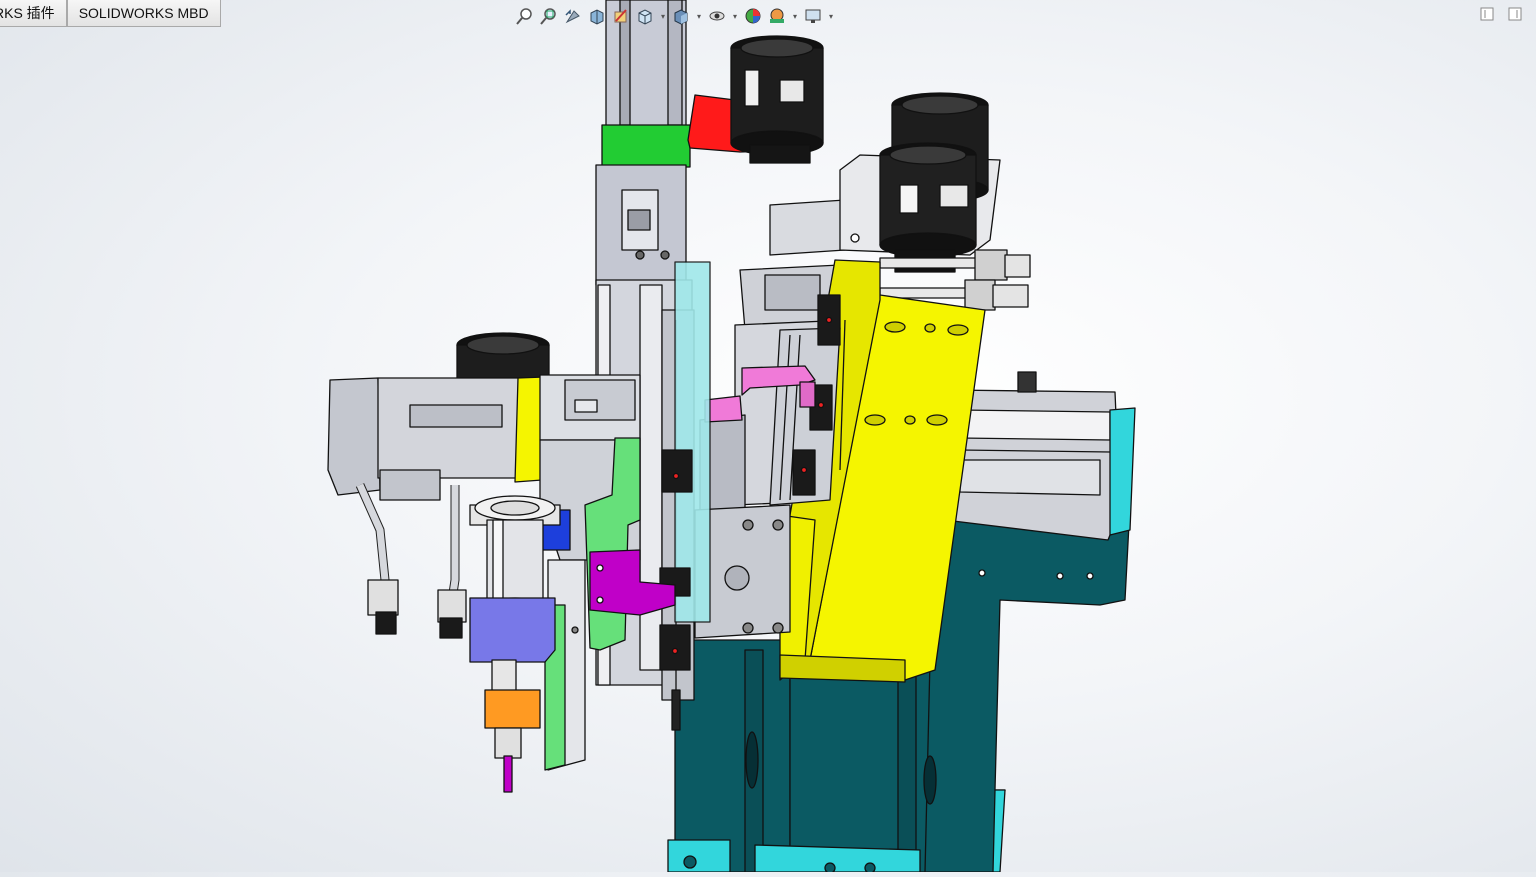 This screenshot has height=877, width=1536. Describe the element at coordinates (549, 16) in the screenshot. I see `zoom-to-area-icon` at that location.